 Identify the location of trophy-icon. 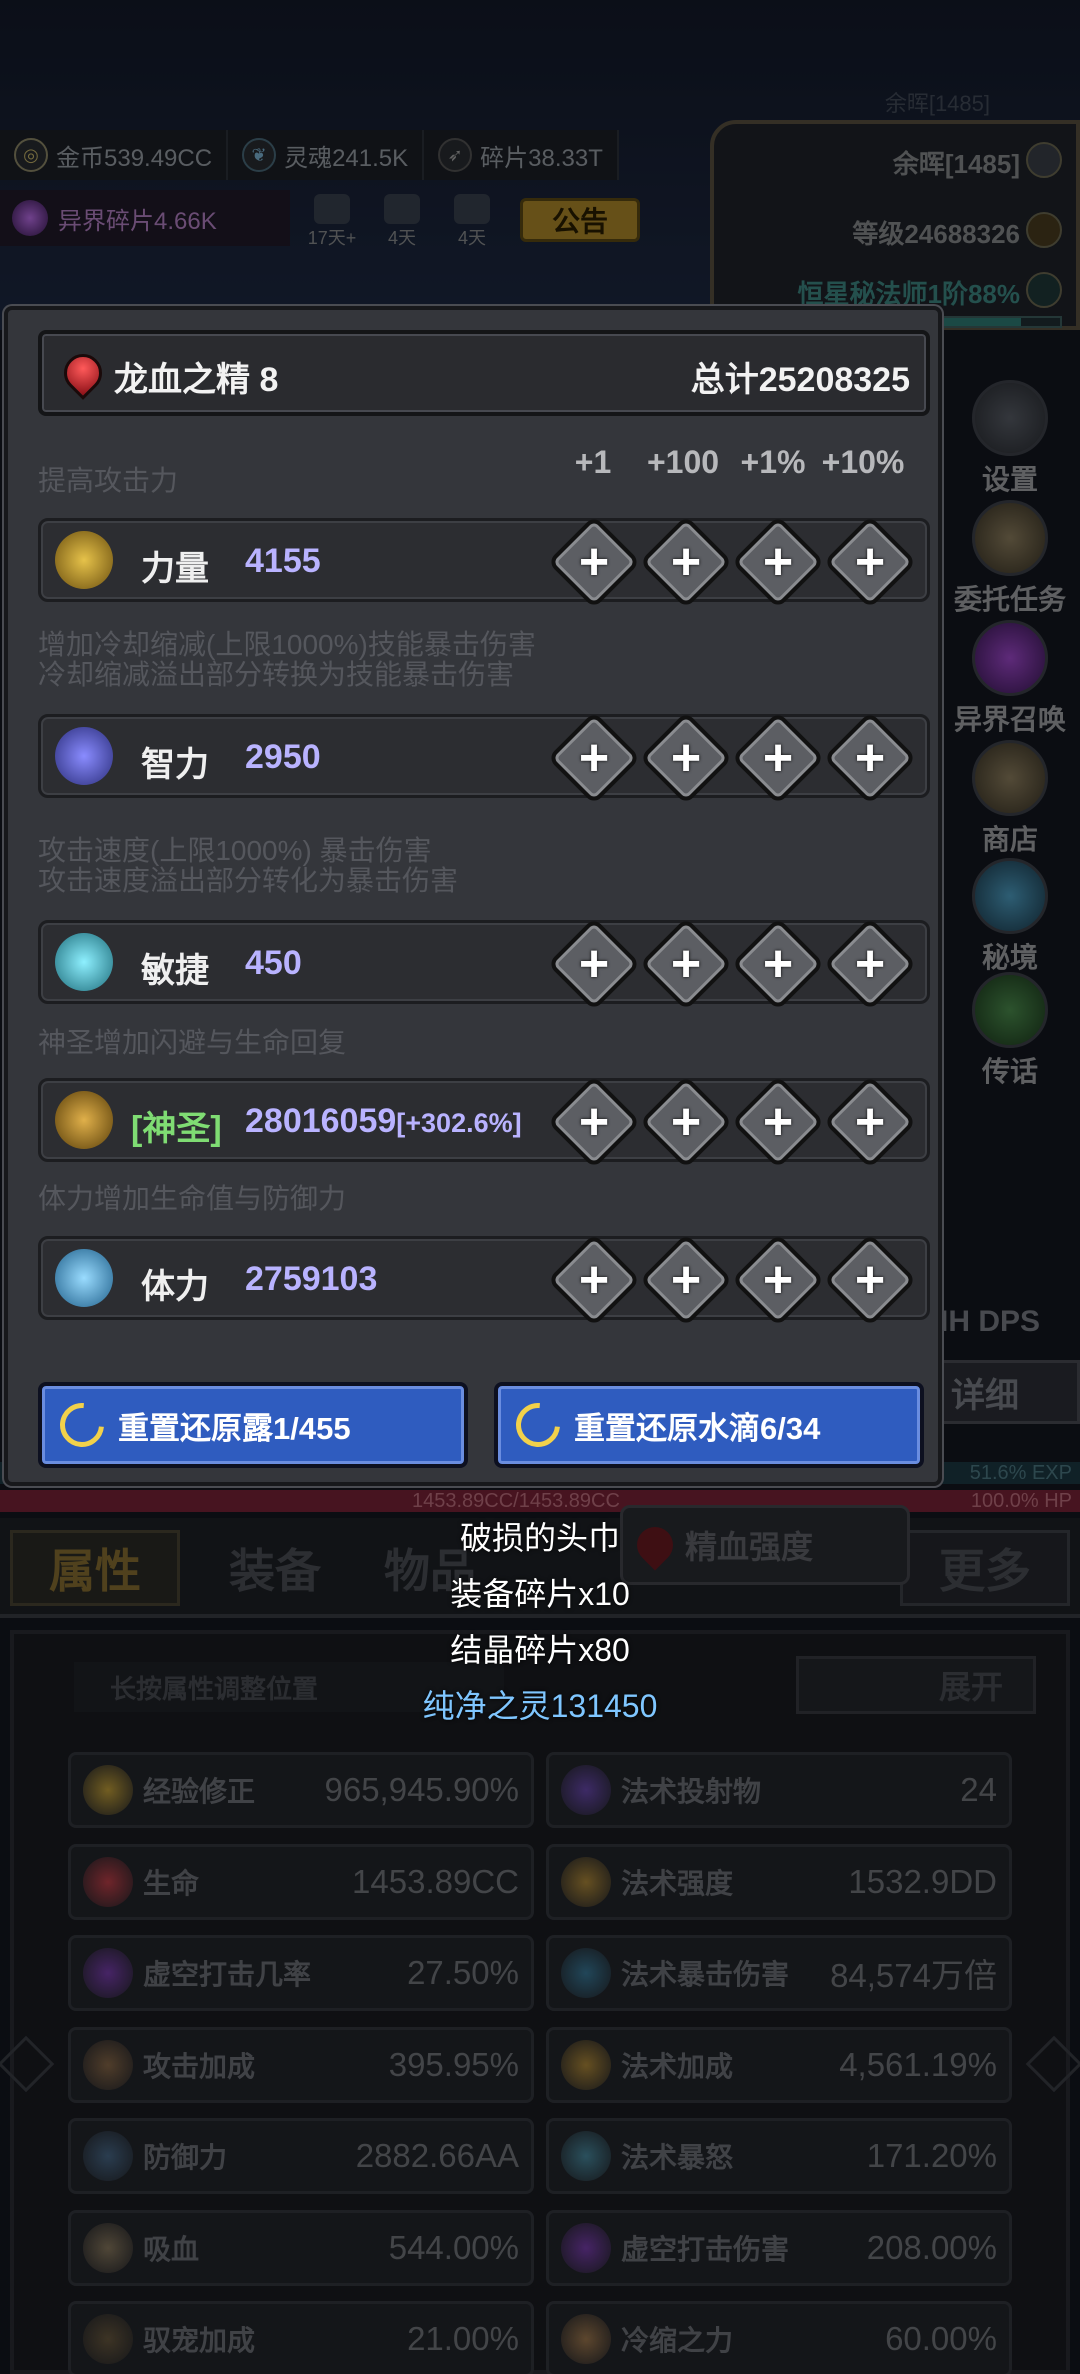
(84, 1120).